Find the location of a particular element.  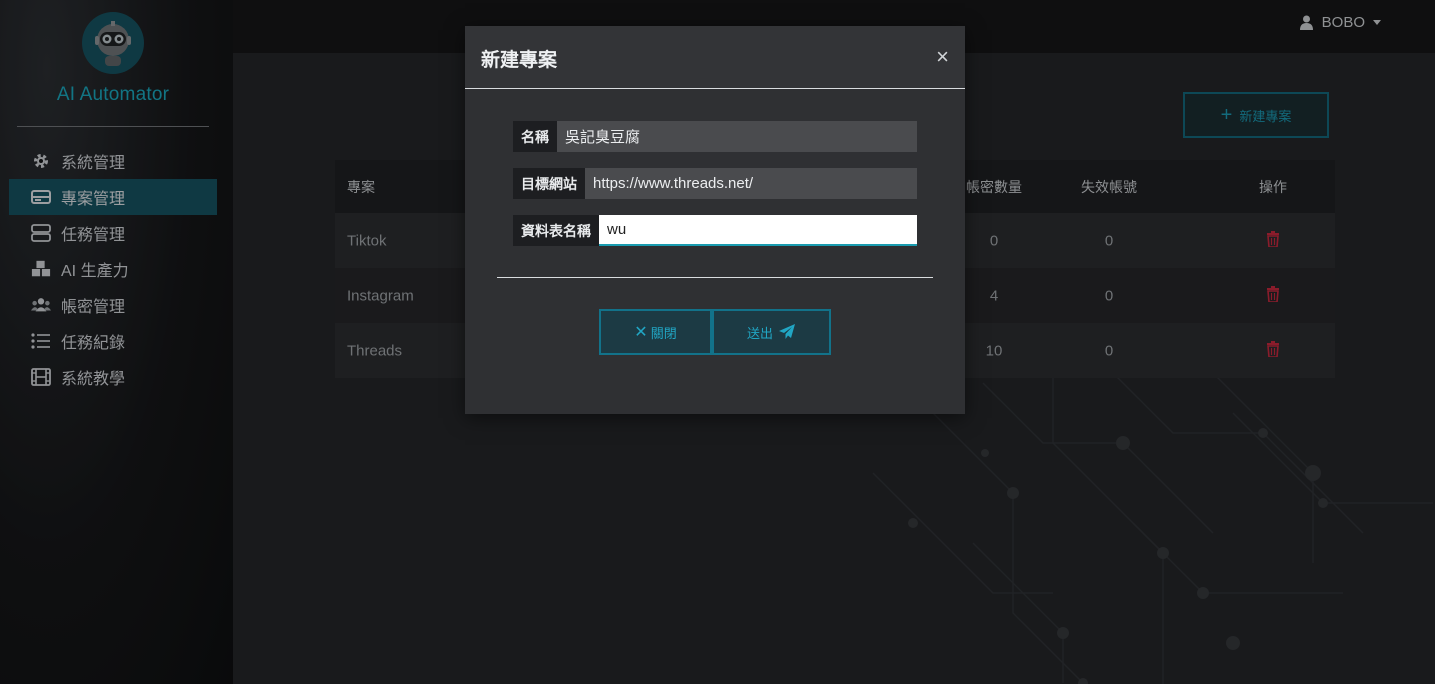

close-icon: × is located at coordinates (942, 57).